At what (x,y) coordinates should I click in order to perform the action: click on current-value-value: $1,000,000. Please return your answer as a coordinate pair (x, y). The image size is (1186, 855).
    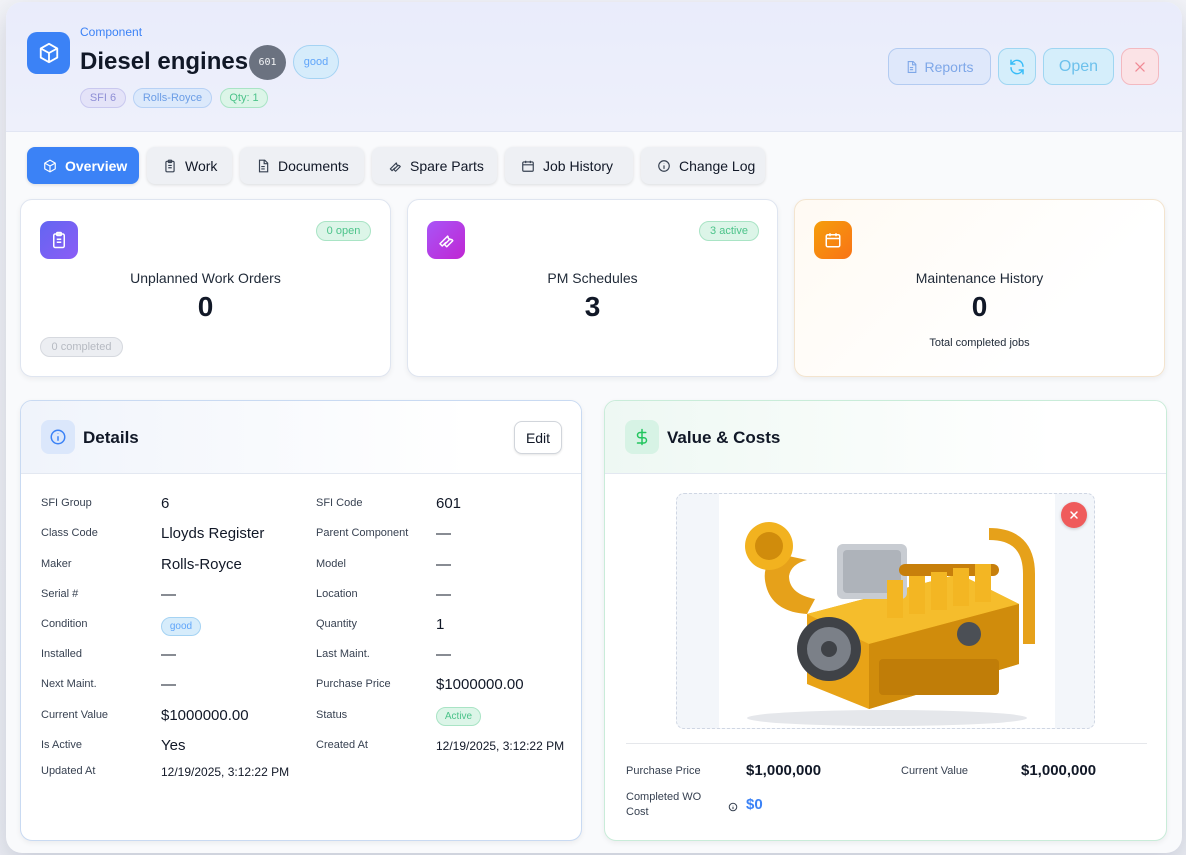
    Looking at the image, I should click on (1059, 770).